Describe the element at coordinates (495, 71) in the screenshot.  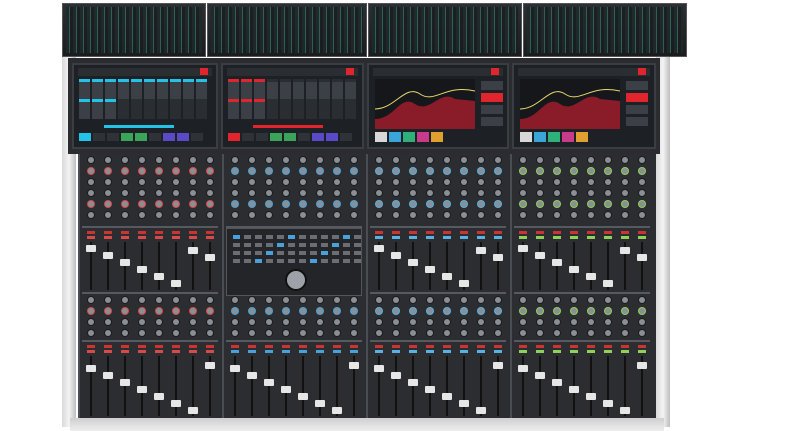
I see `screen-alert-button` at that location.